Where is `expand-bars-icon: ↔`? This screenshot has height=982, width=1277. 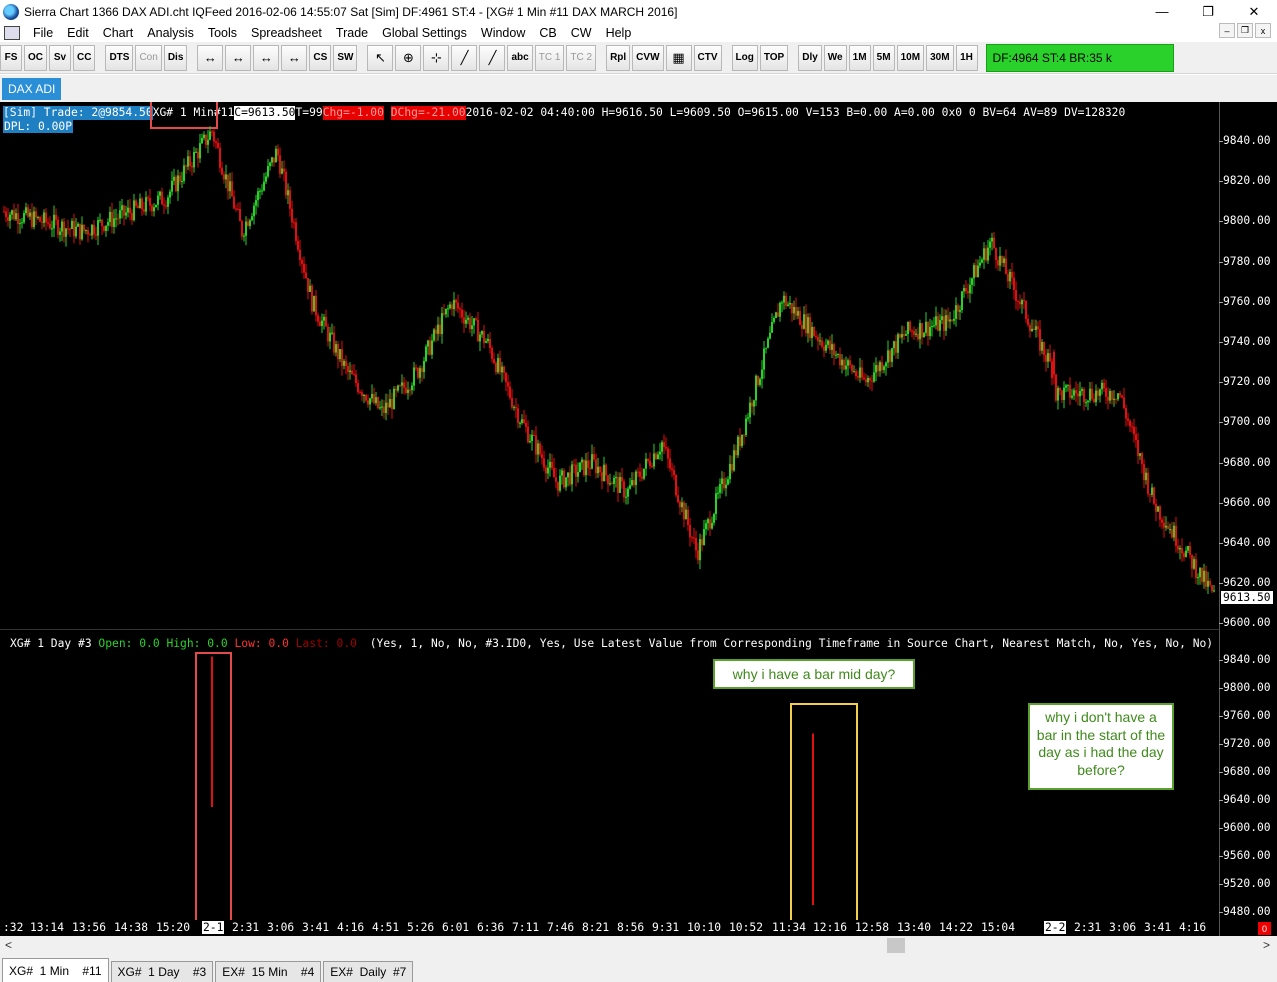 expand-bars-icon: ↔ is located at coordinates (210, 57).